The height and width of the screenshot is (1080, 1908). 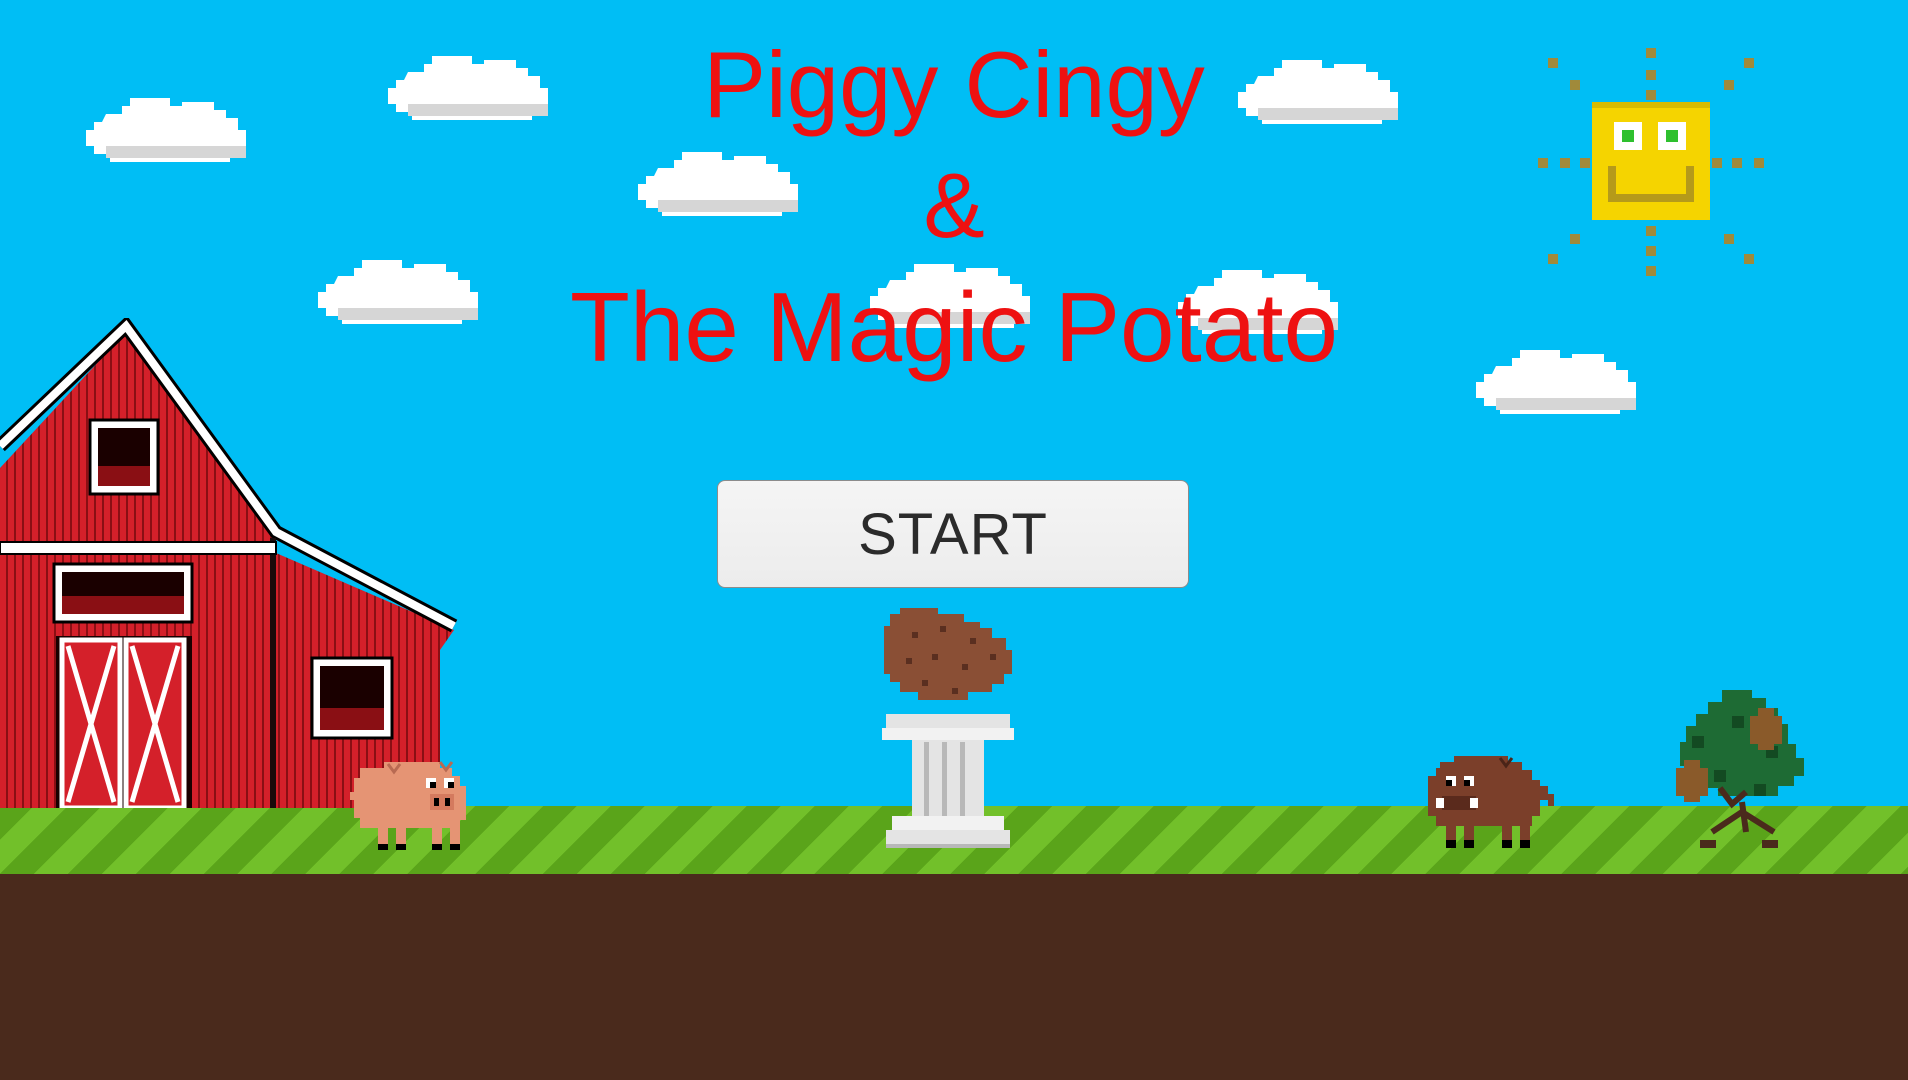 What do you see at coordinates (954, 327) in the screenshot?
I see `game-title-line-3: The Magic Potato` at bounding box center [954, 327].